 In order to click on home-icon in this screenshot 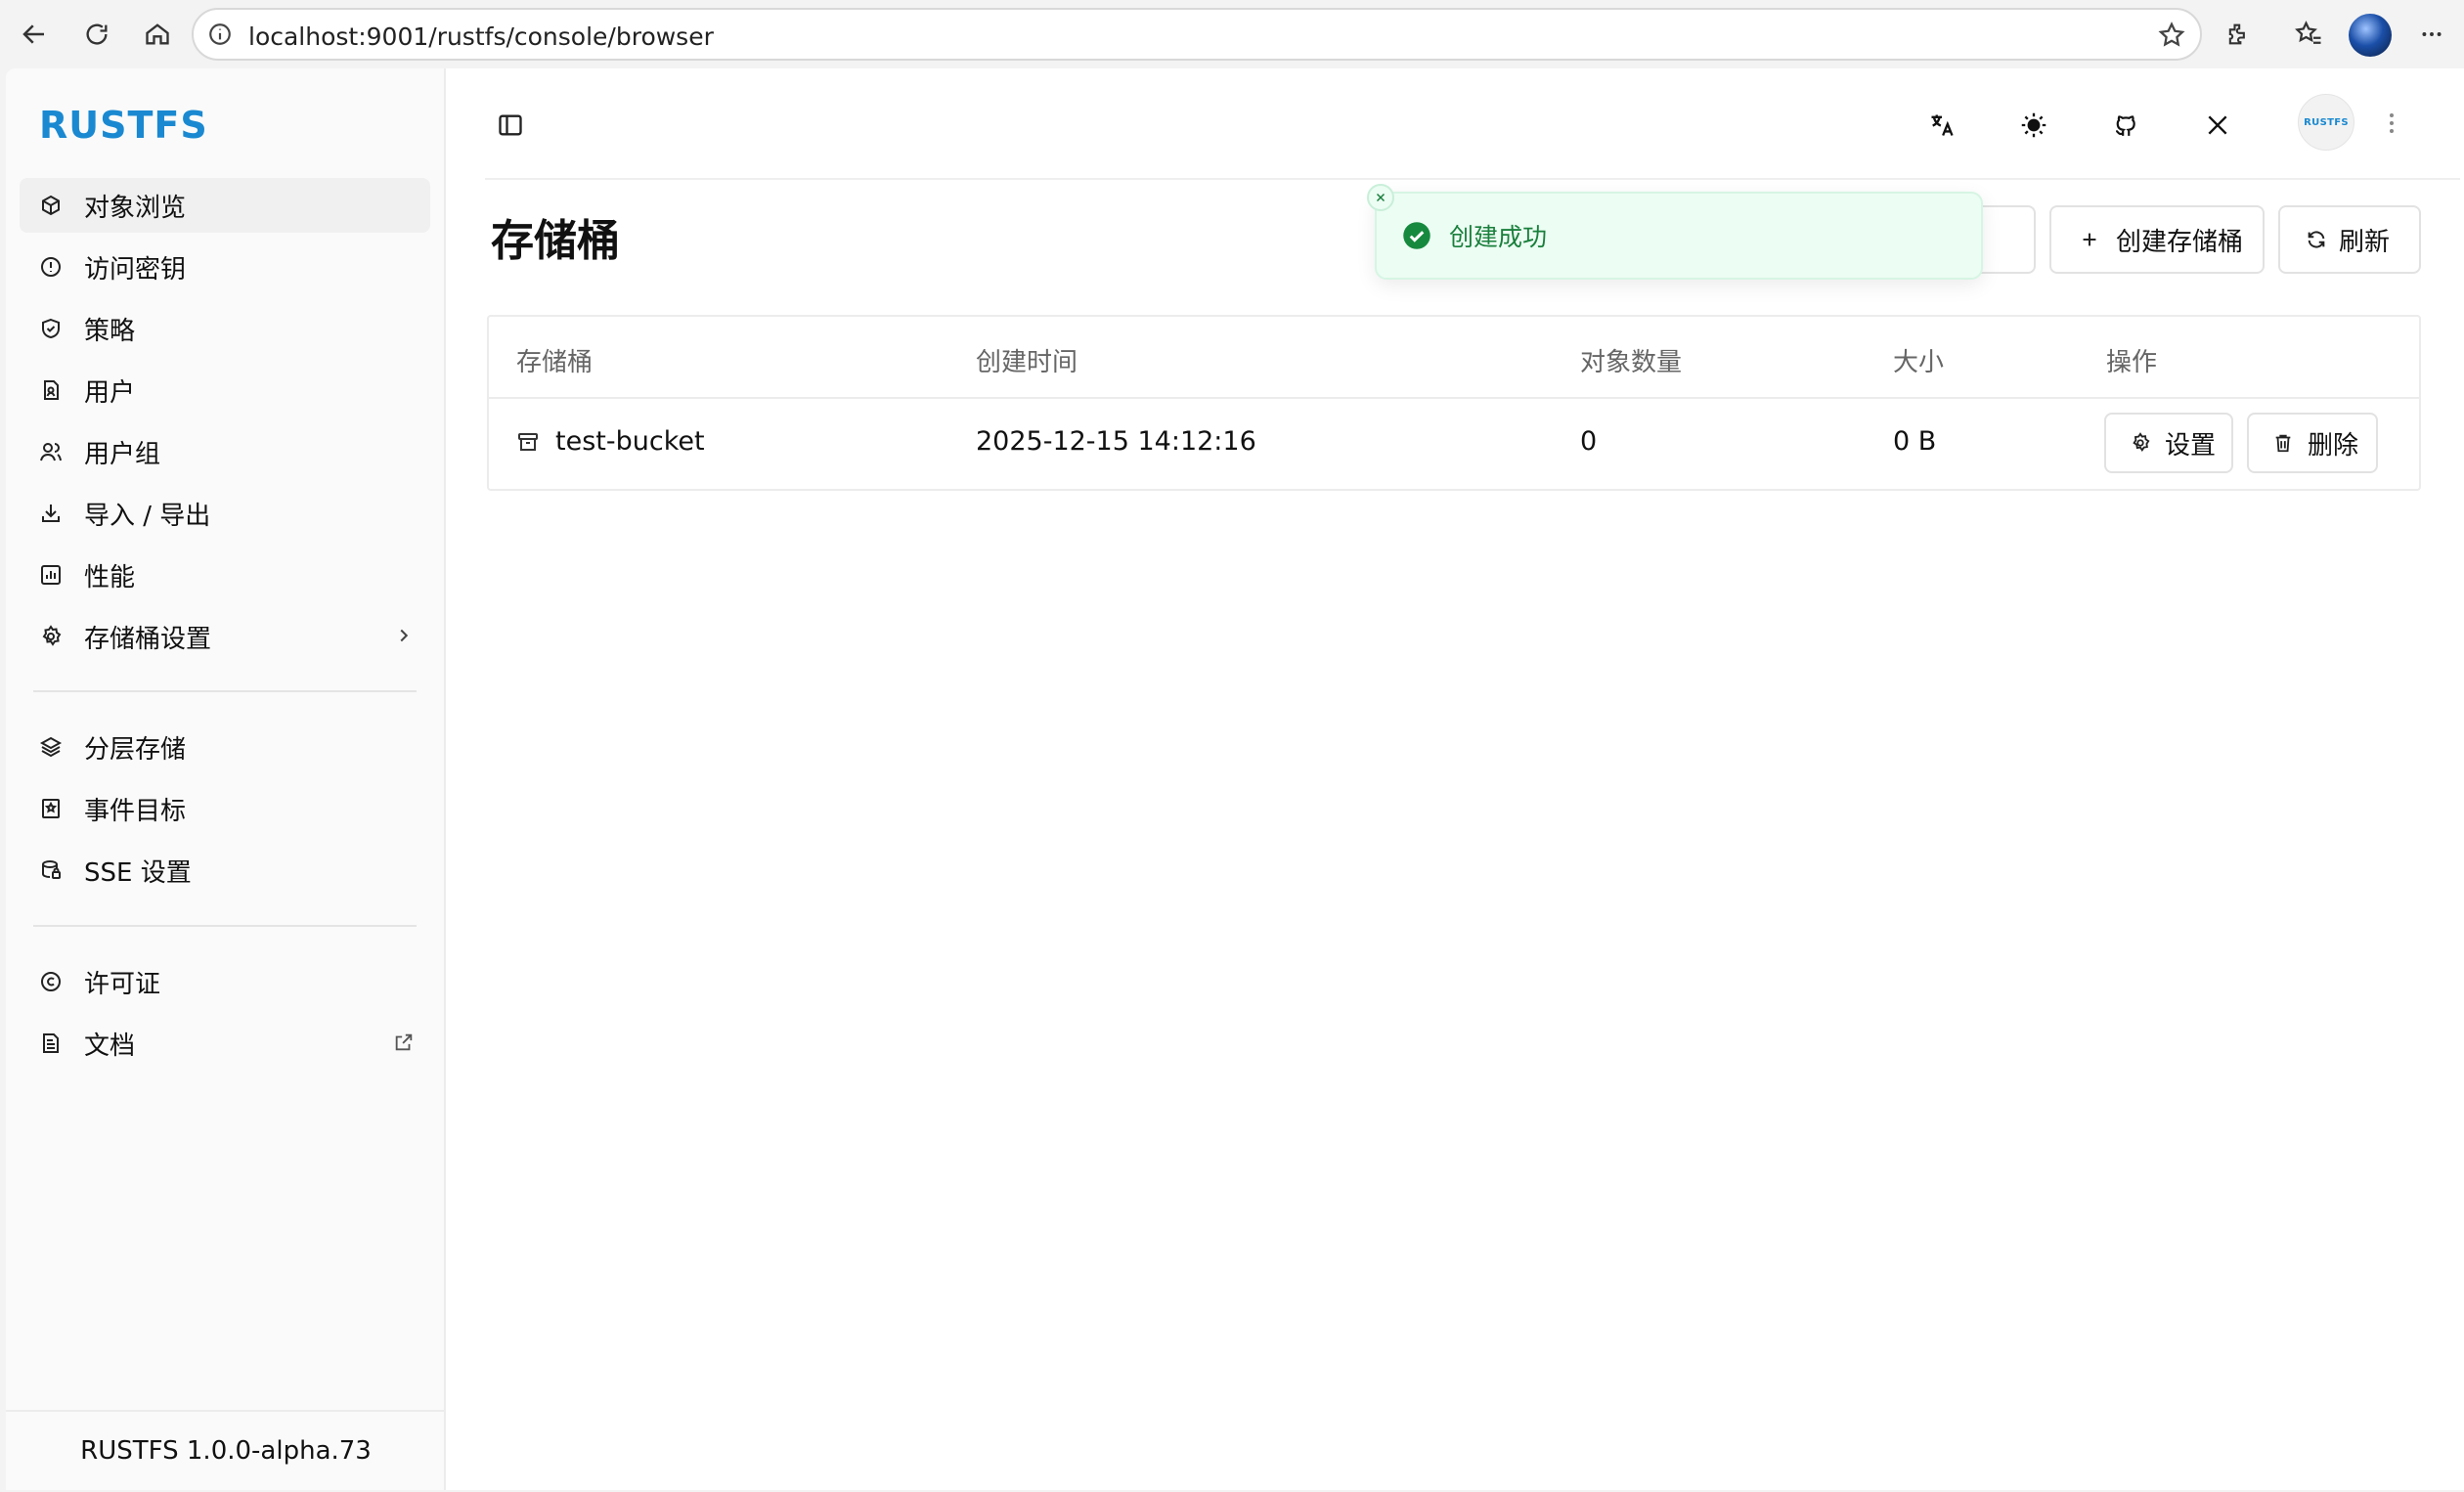, I will do `click(157, 34)`.